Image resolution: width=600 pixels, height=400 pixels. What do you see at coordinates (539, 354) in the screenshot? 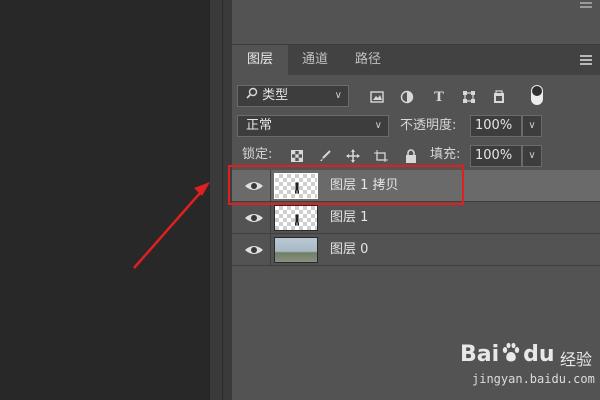
I see `watermark-brand-part2: du` at bounding box center [539, 354].